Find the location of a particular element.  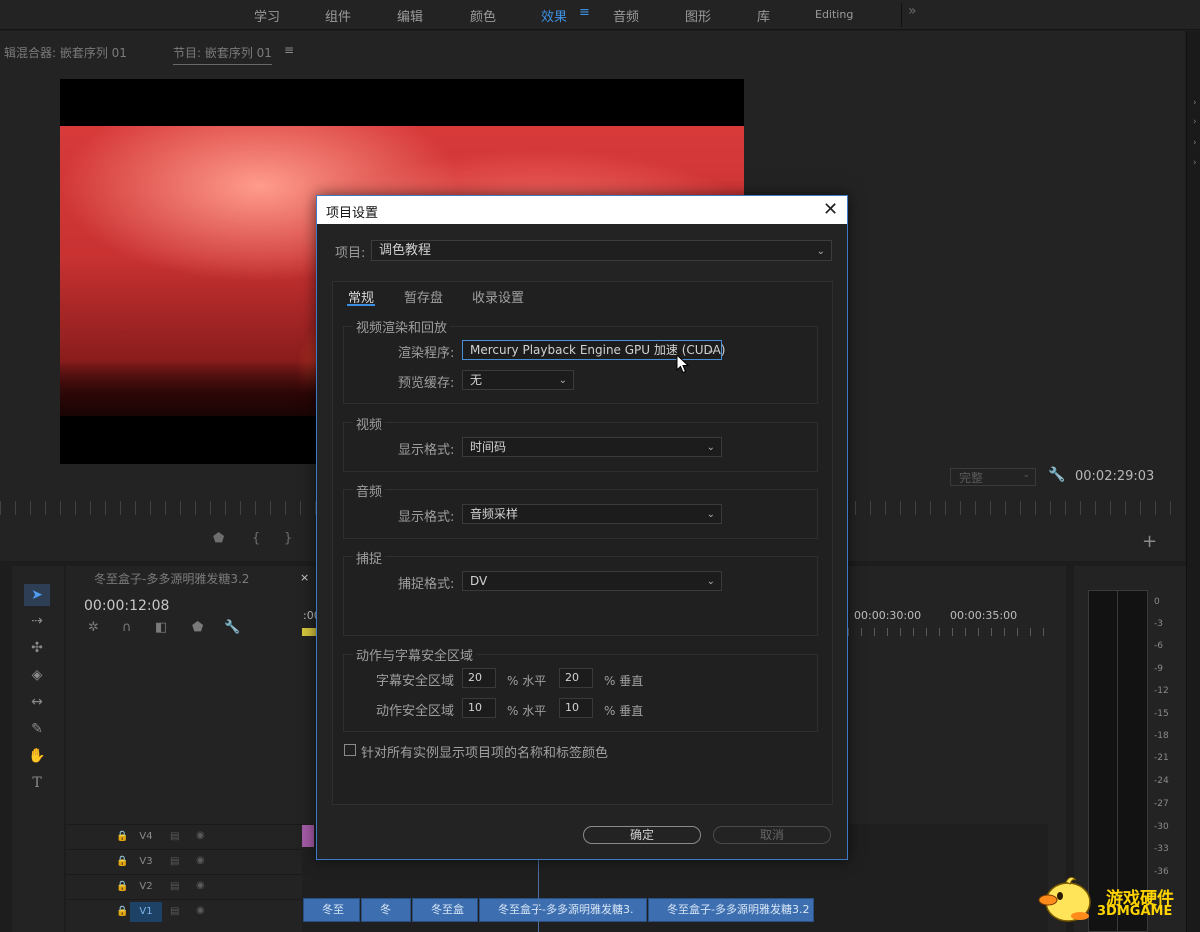

title-safe-vertical-input: 20 is located at coordinates (576, 678).